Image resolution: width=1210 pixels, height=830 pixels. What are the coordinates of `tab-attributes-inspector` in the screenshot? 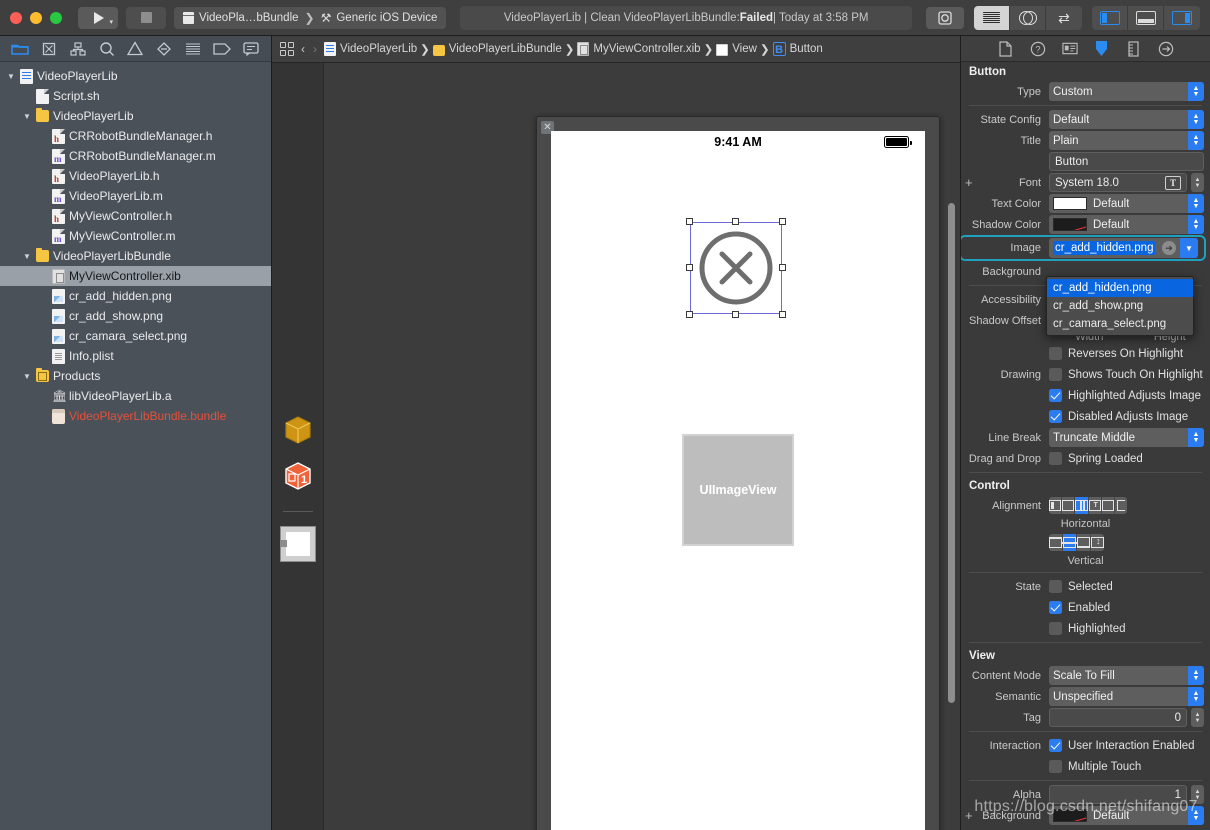 It's located at (1102, 49).